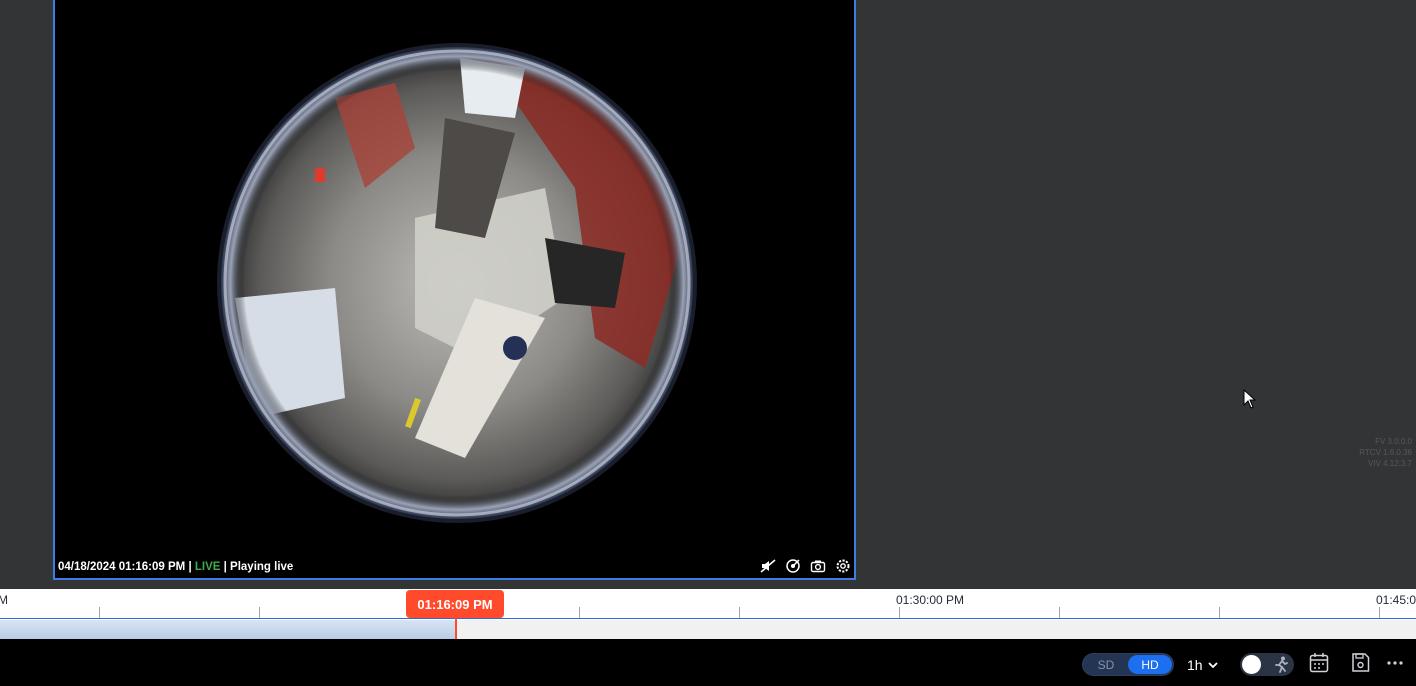 The width and height of the screenshot is (1416, 686). What do you see at coordinates (930, 600) in the screenshot?
I see `timeline-label: 01:30:00 PM` at bounding box center [930, 600].